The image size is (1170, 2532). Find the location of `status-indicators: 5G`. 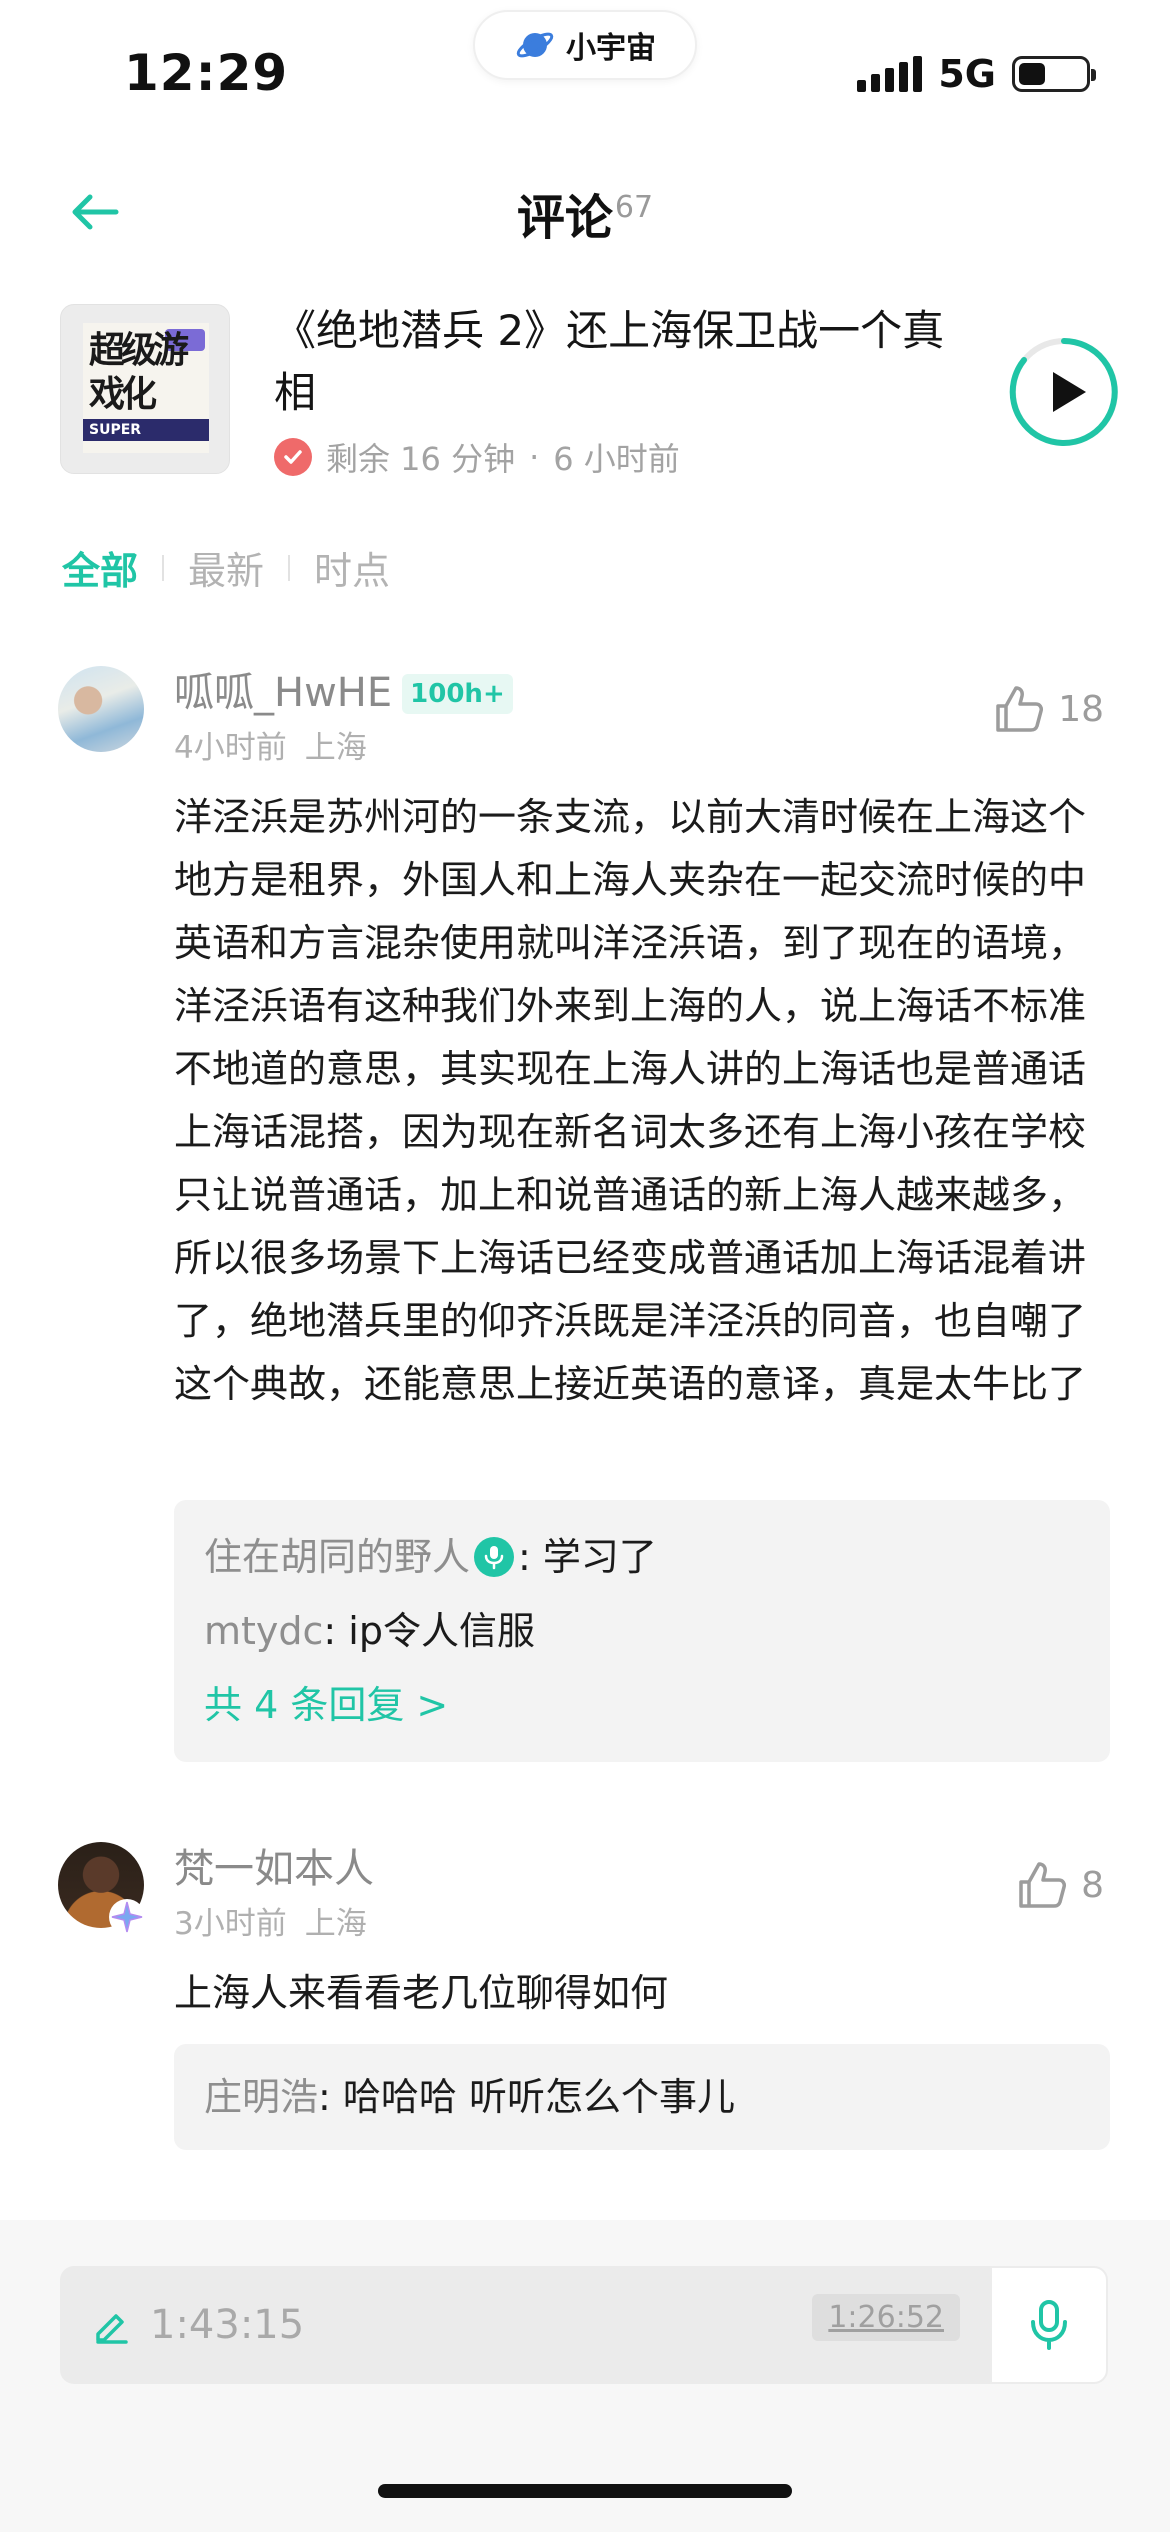

status-indicators: 5G is located at coordinates (976, 74).